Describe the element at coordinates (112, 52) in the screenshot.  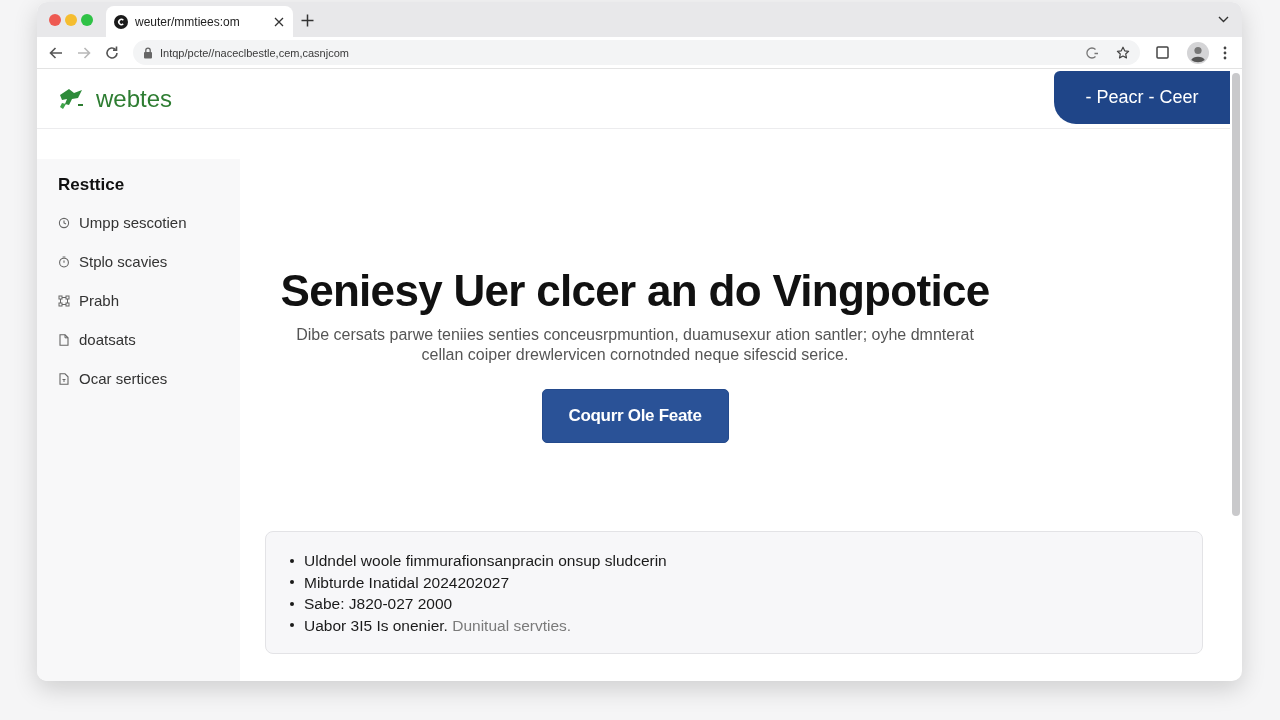
I see `reload-icon` at that location.